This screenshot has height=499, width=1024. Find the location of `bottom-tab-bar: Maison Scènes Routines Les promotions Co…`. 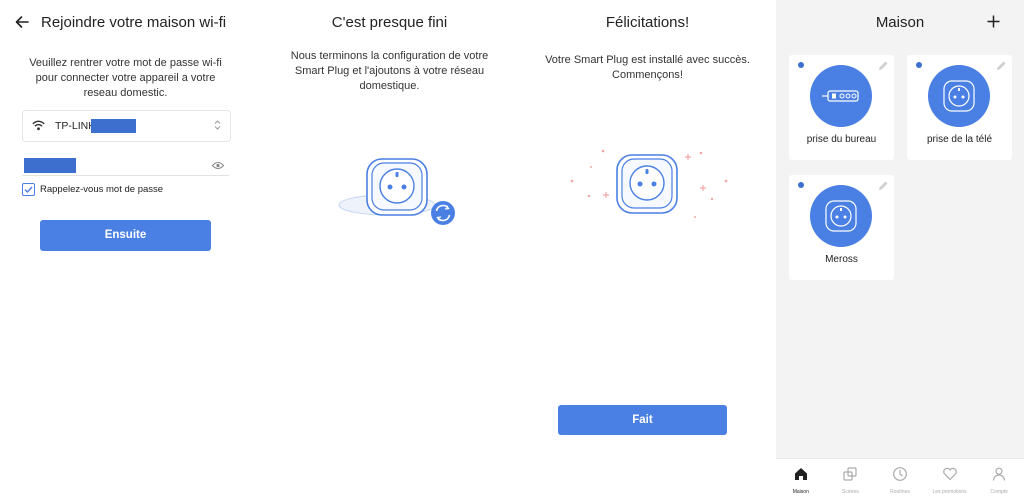

bottom-tab-bar: Maison Scènes Routines Les promotions Co… is located at coordinates (900, 478).